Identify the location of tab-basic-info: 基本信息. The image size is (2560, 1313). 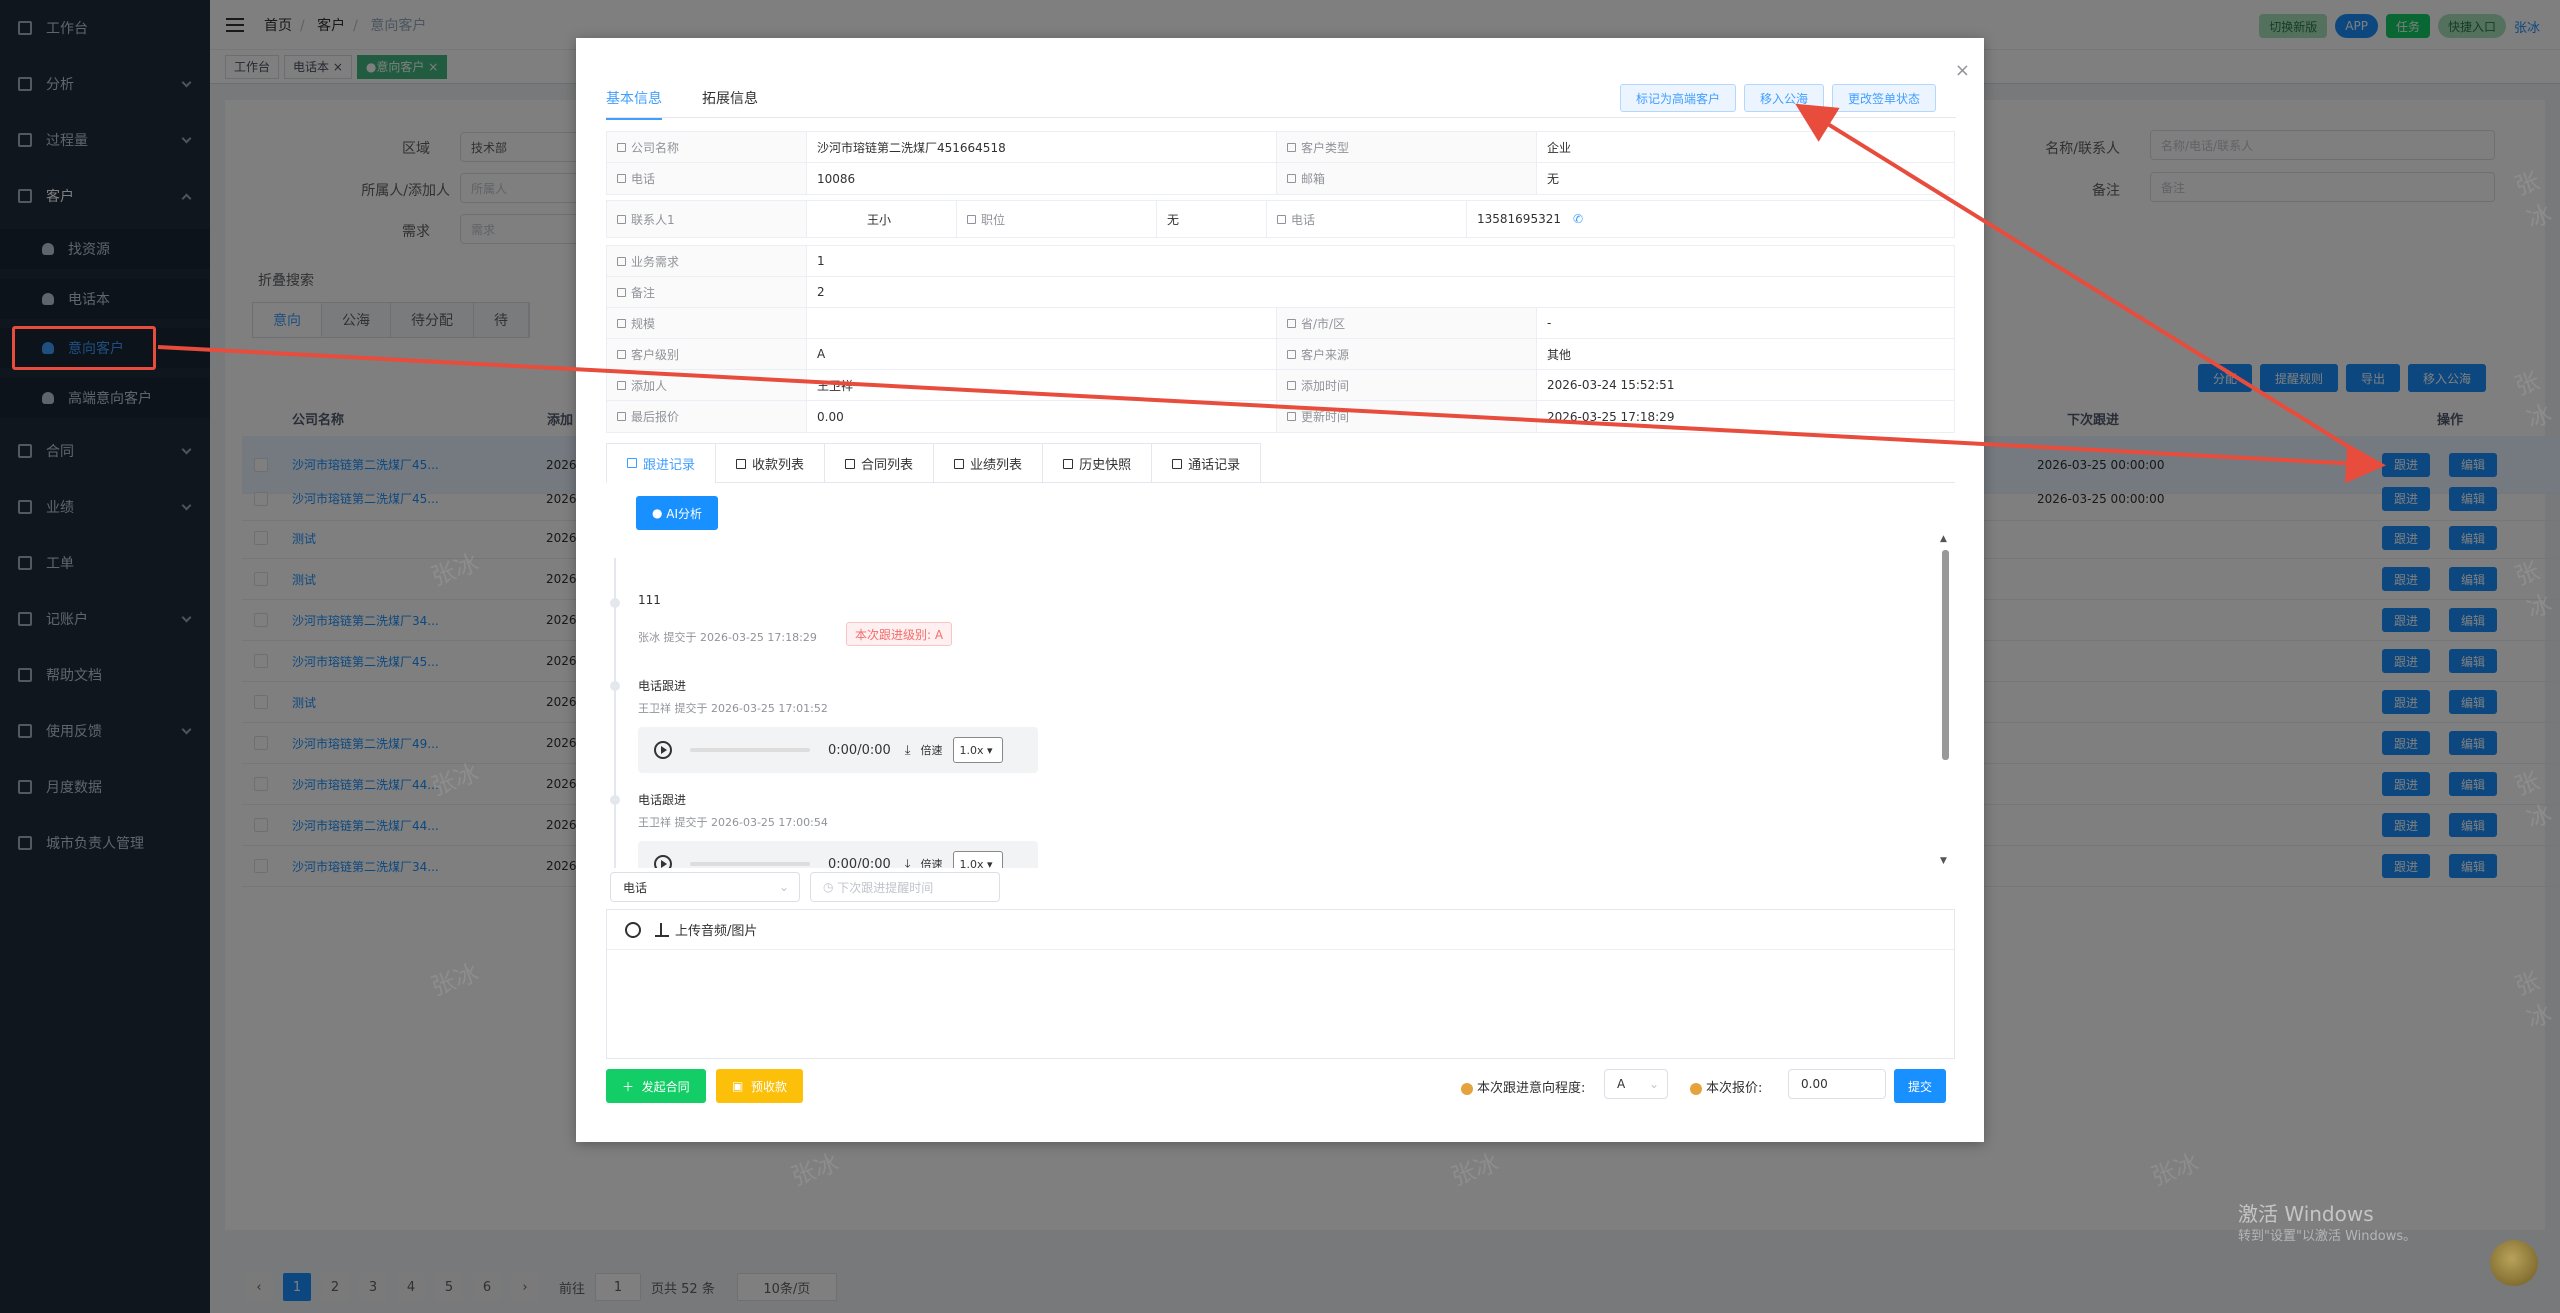
(634, 104).